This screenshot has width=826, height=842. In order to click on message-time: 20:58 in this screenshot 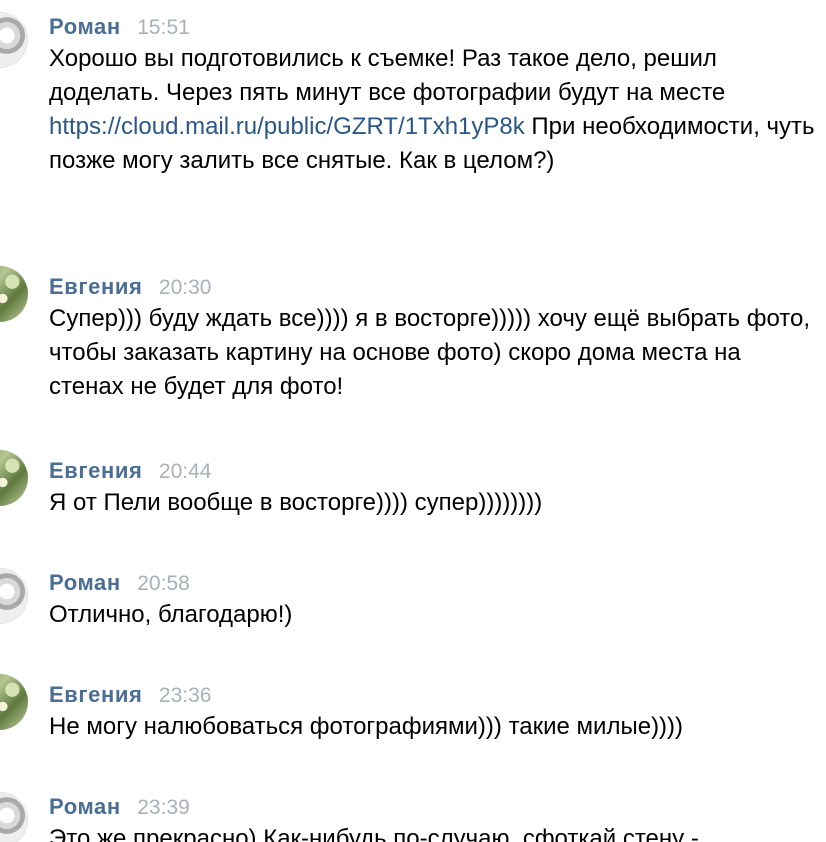, I will do `click(163, 583)`.